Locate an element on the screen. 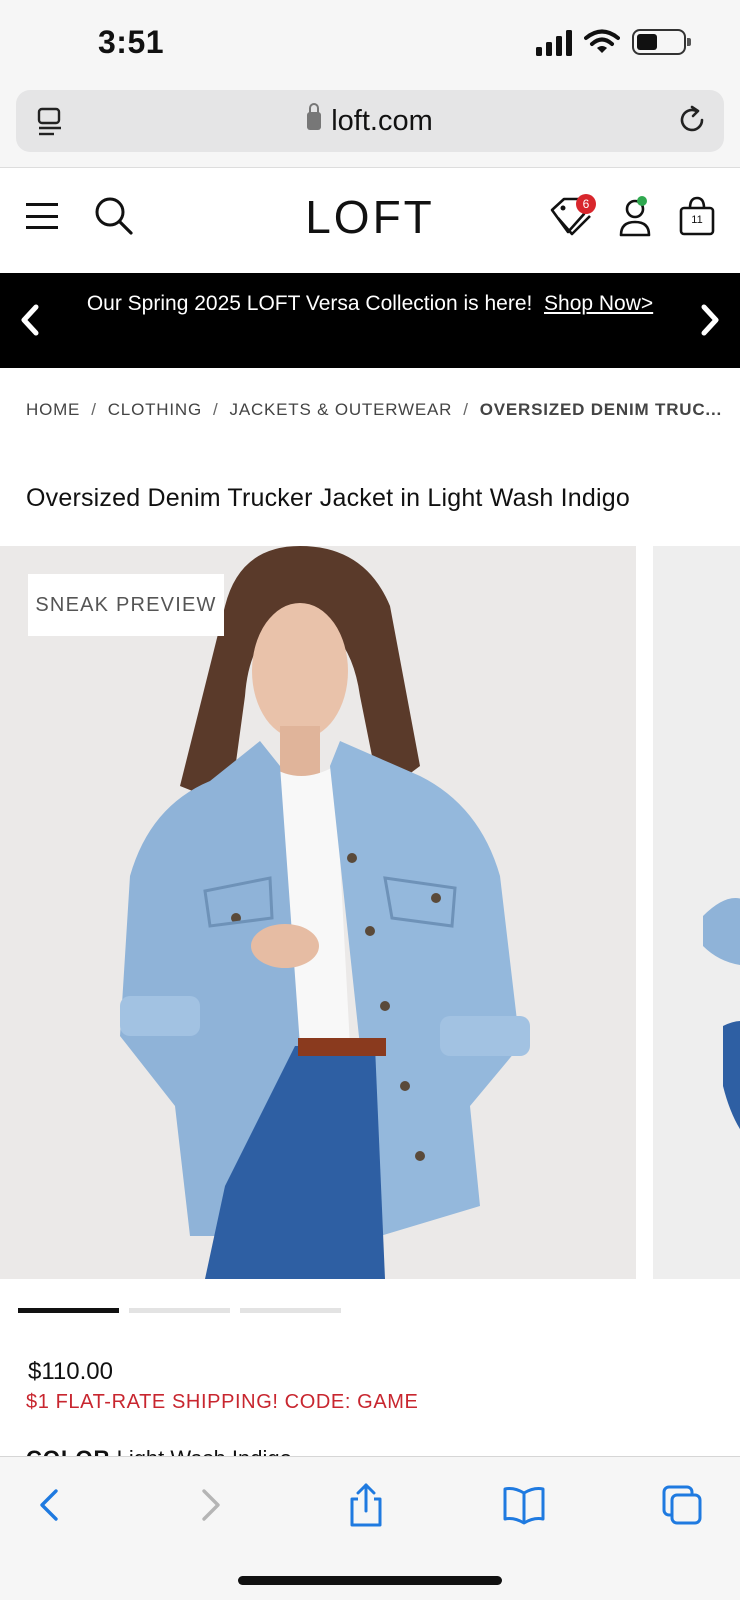 This screenshot has width=740, height=1600. browser-chrome: loft.com is located at coordinates (370, 127).